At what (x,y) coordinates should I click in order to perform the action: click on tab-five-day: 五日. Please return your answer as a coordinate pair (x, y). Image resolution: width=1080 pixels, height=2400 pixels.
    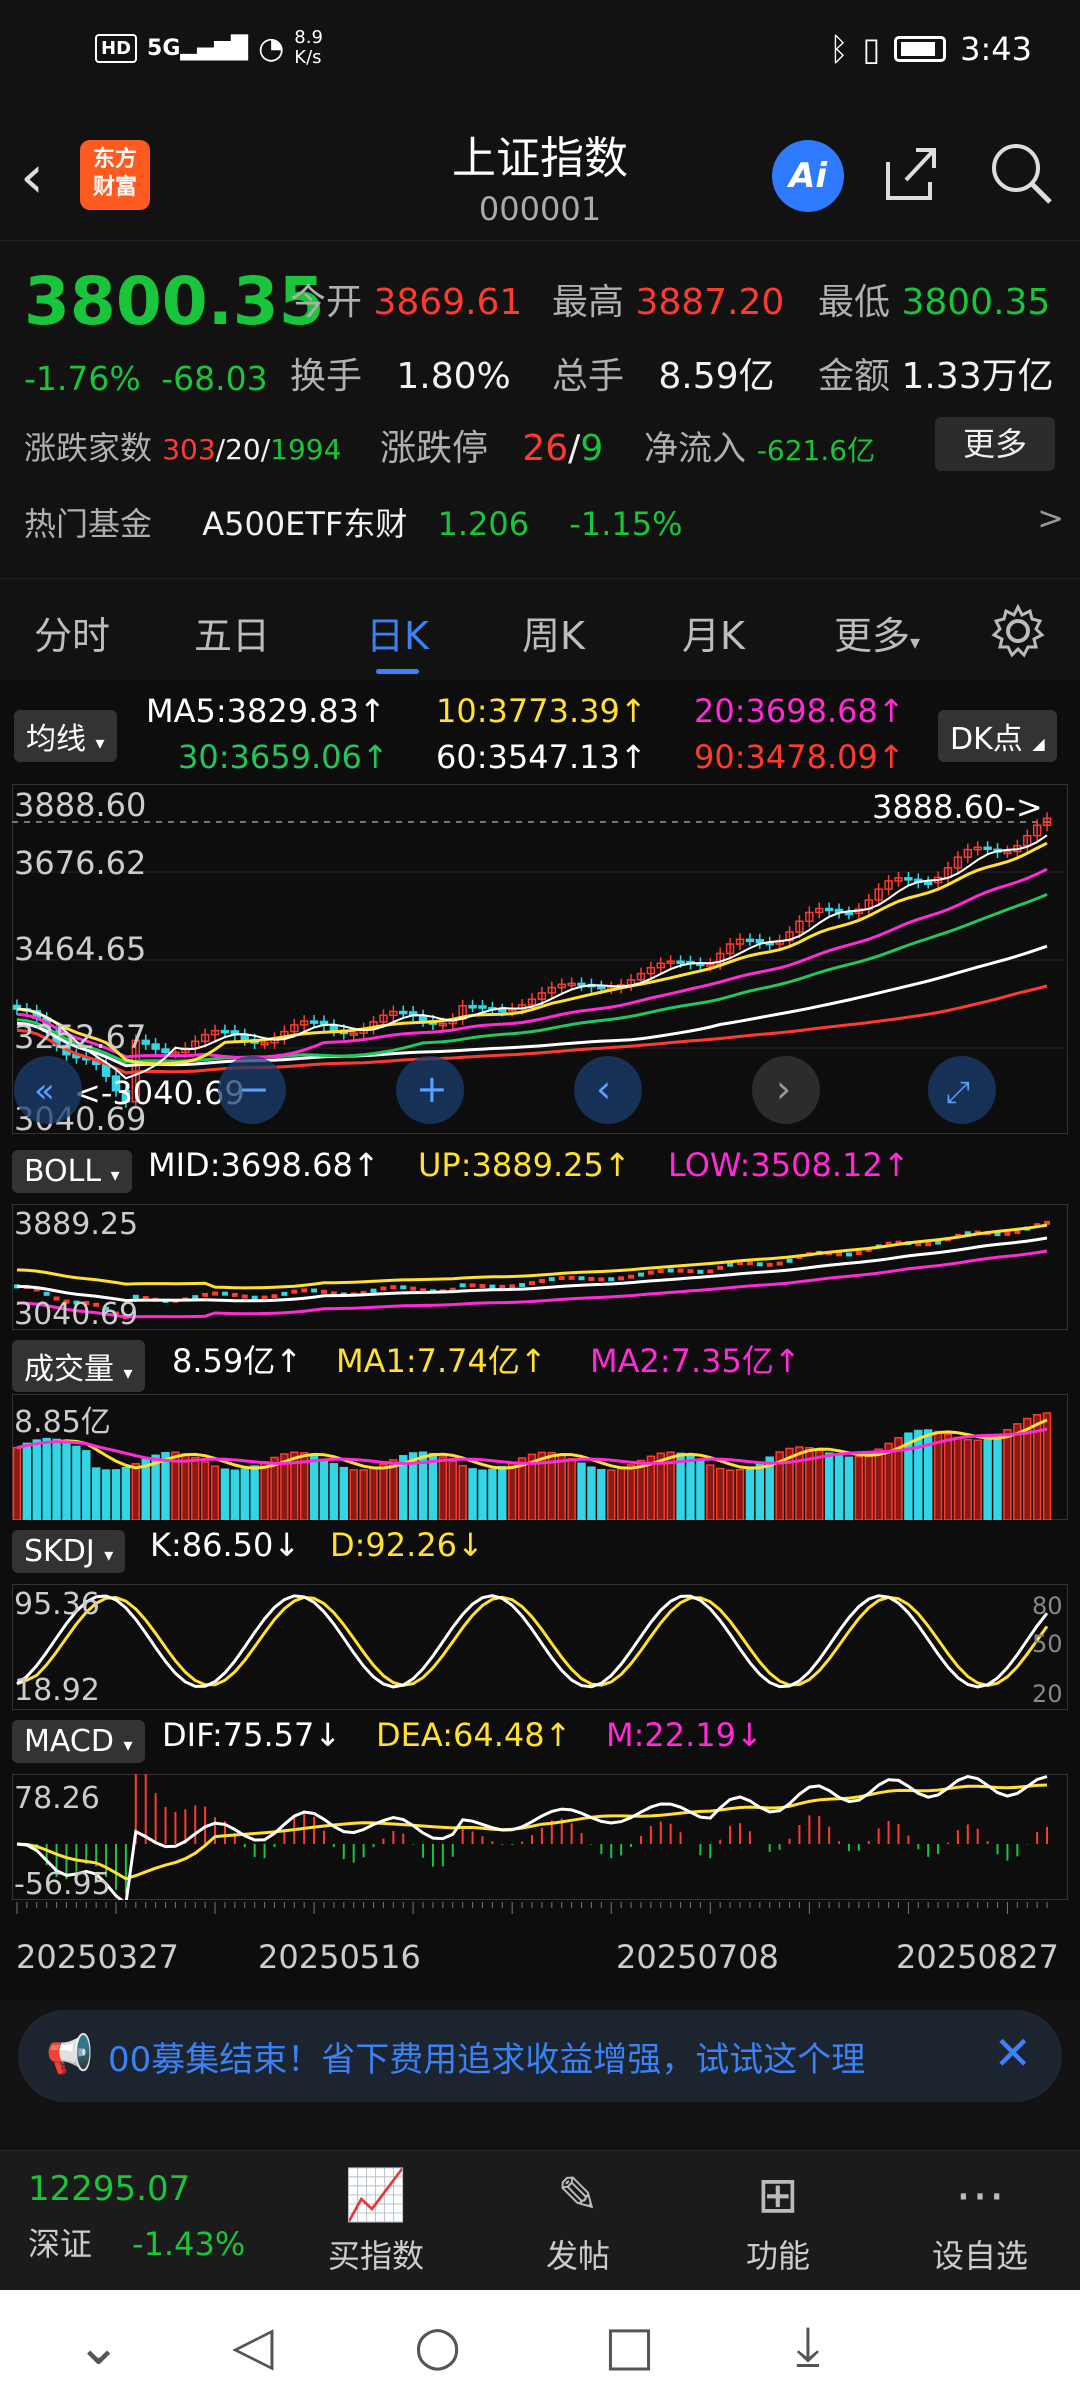
    Looking at the image, I should click on (232, 632).